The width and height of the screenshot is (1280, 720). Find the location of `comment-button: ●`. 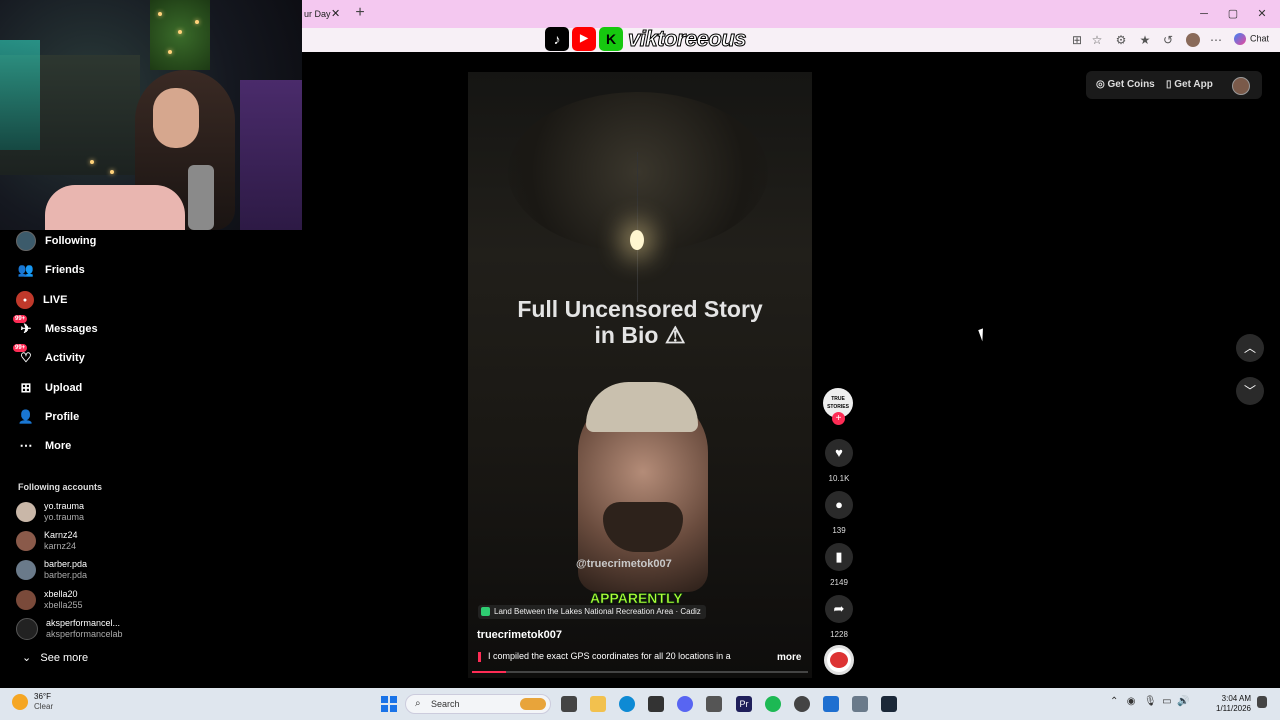

comment-button: ● is located at coordinates (839, 505).